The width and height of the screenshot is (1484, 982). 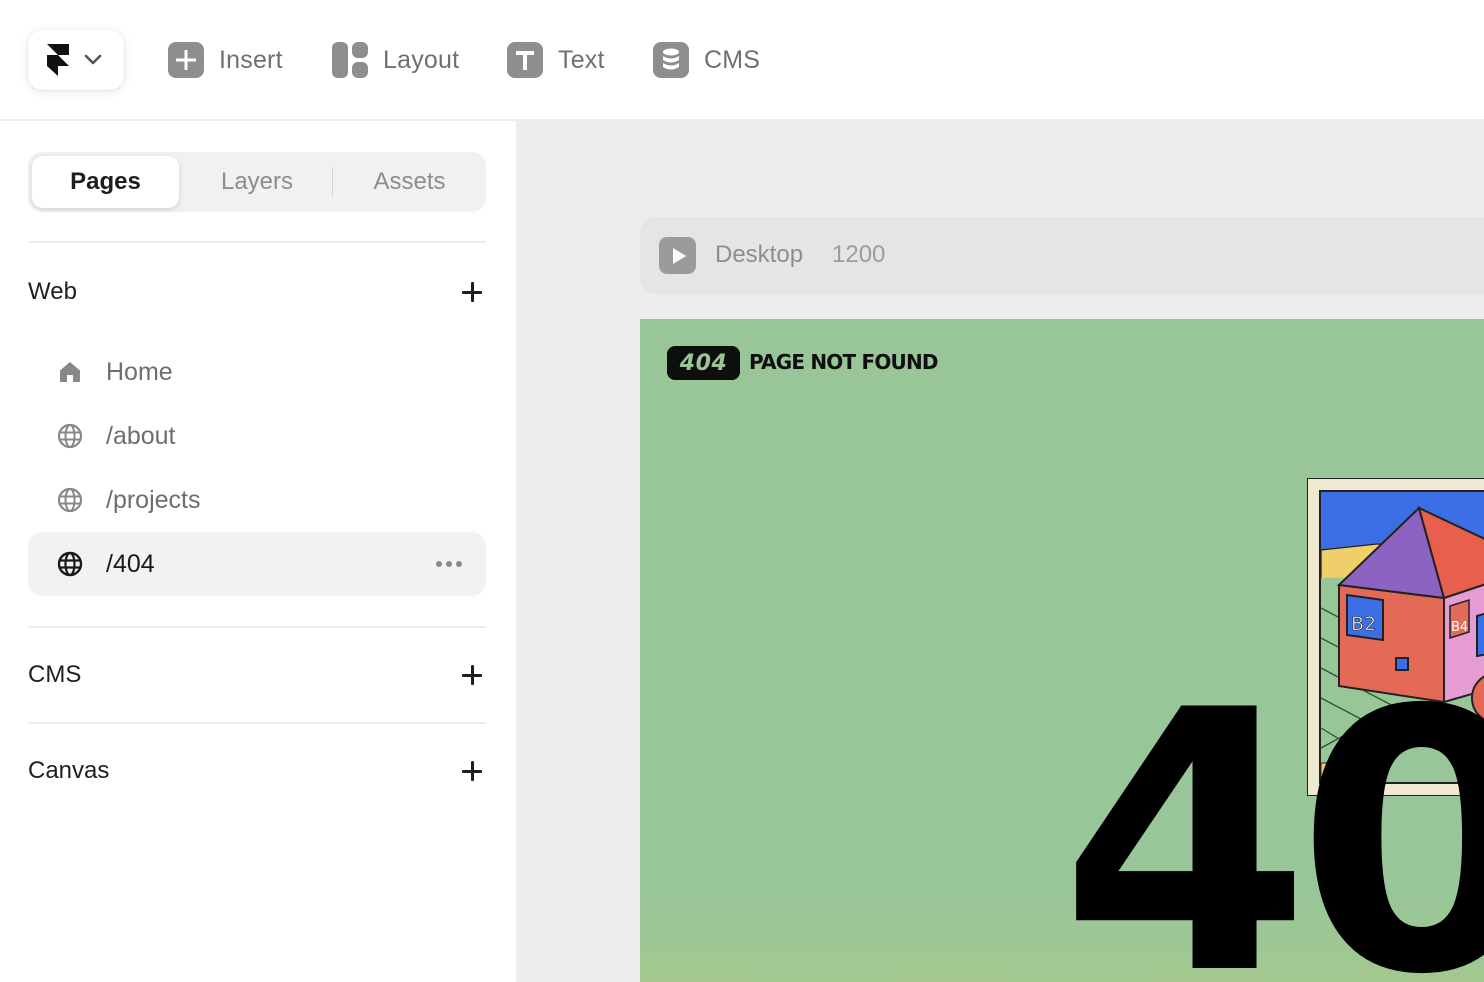 I want to click on page-item-label: /projects, so click(x=153, y=499).